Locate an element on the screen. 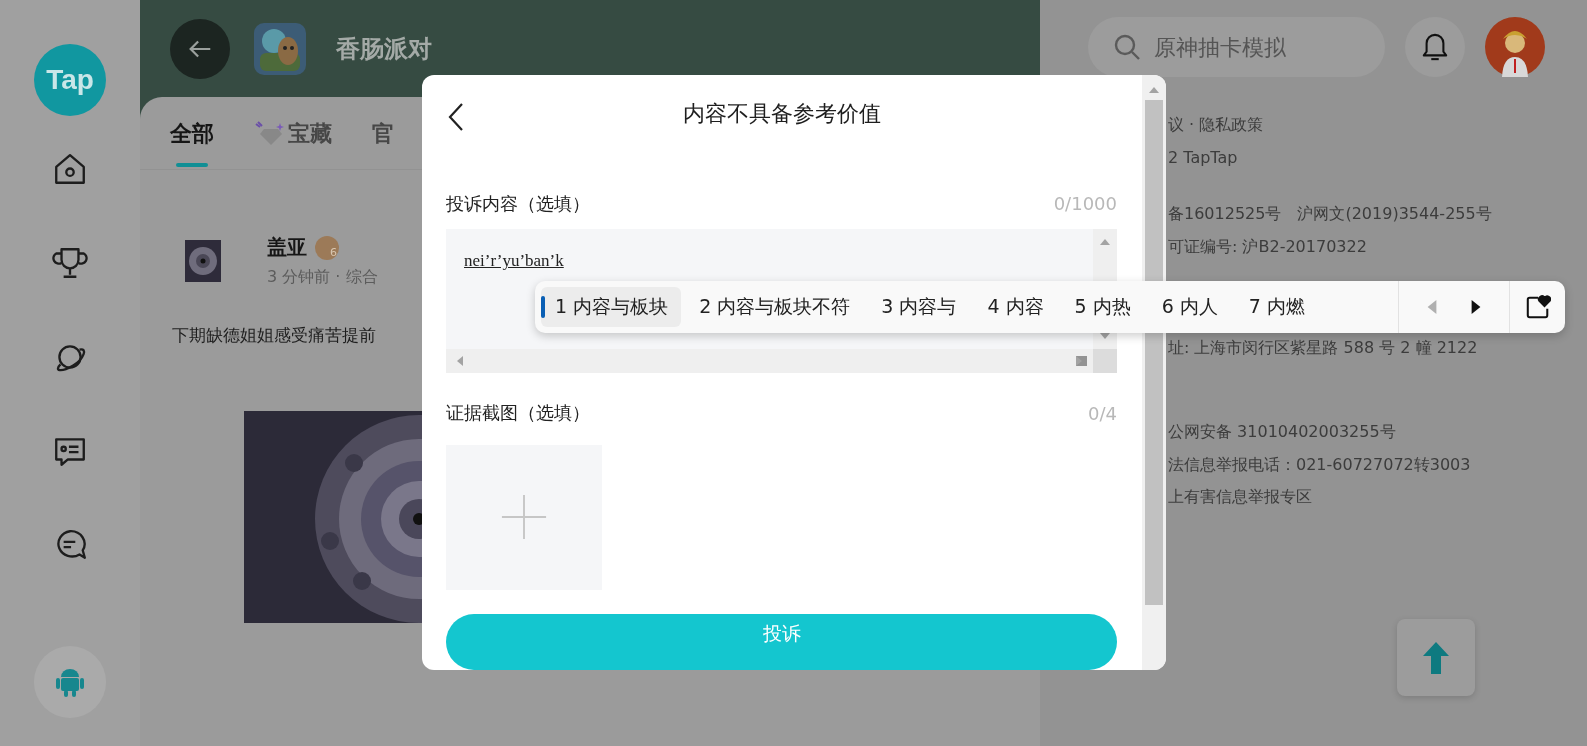 The height and width of the screenshot is (746, 1587). home-icon is located at coordinates (70, 169).